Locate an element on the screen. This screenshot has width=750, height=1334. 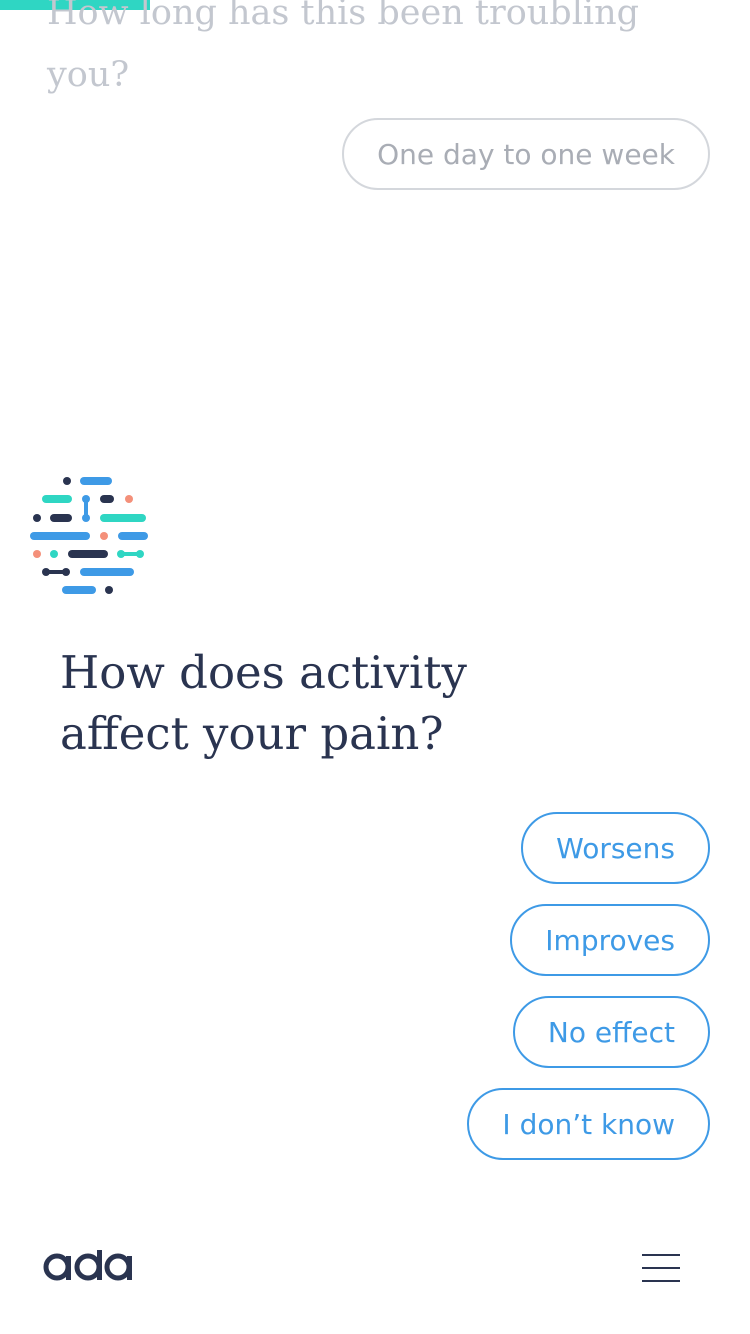
ada-avatar-icon is located at coordinates (89, 535).